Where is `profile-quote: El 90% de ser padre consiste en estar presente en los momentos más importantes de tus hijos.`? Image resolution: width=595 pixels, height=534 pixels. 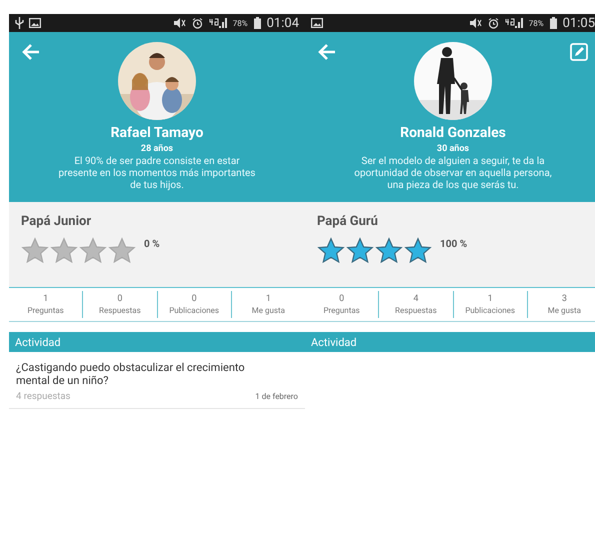
profile-quote: El 90% de ser padre consiste en estar presente en los momentos más importantes de tus hijos. is located at coordinates (157, 174).